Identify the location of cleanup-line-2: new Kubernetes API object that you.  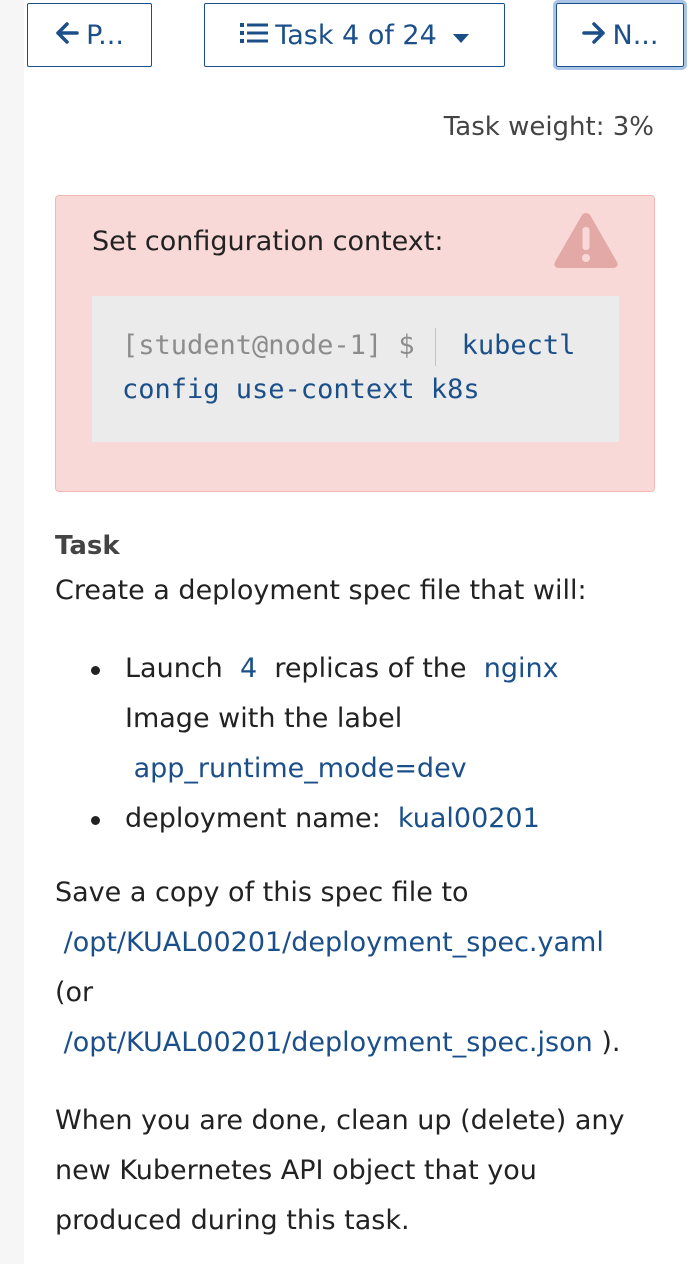
(296, 1170).